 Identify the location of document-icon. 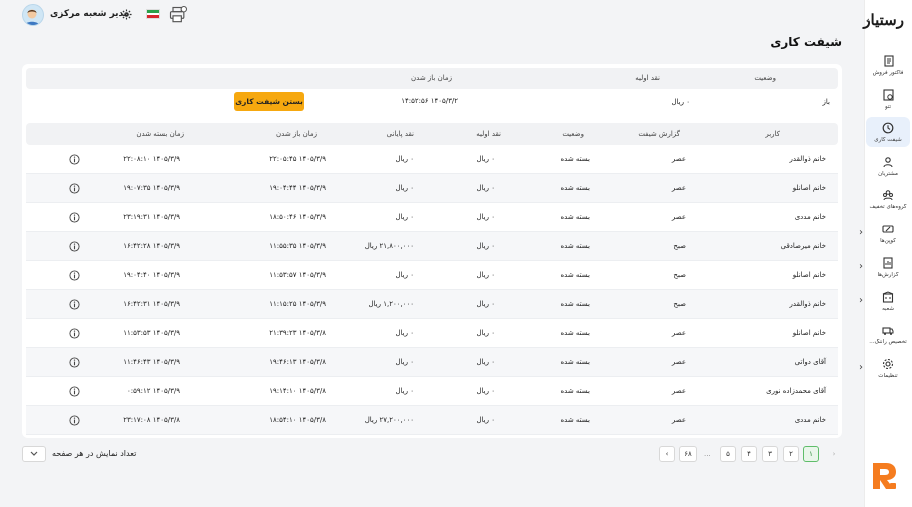
(888, 94).